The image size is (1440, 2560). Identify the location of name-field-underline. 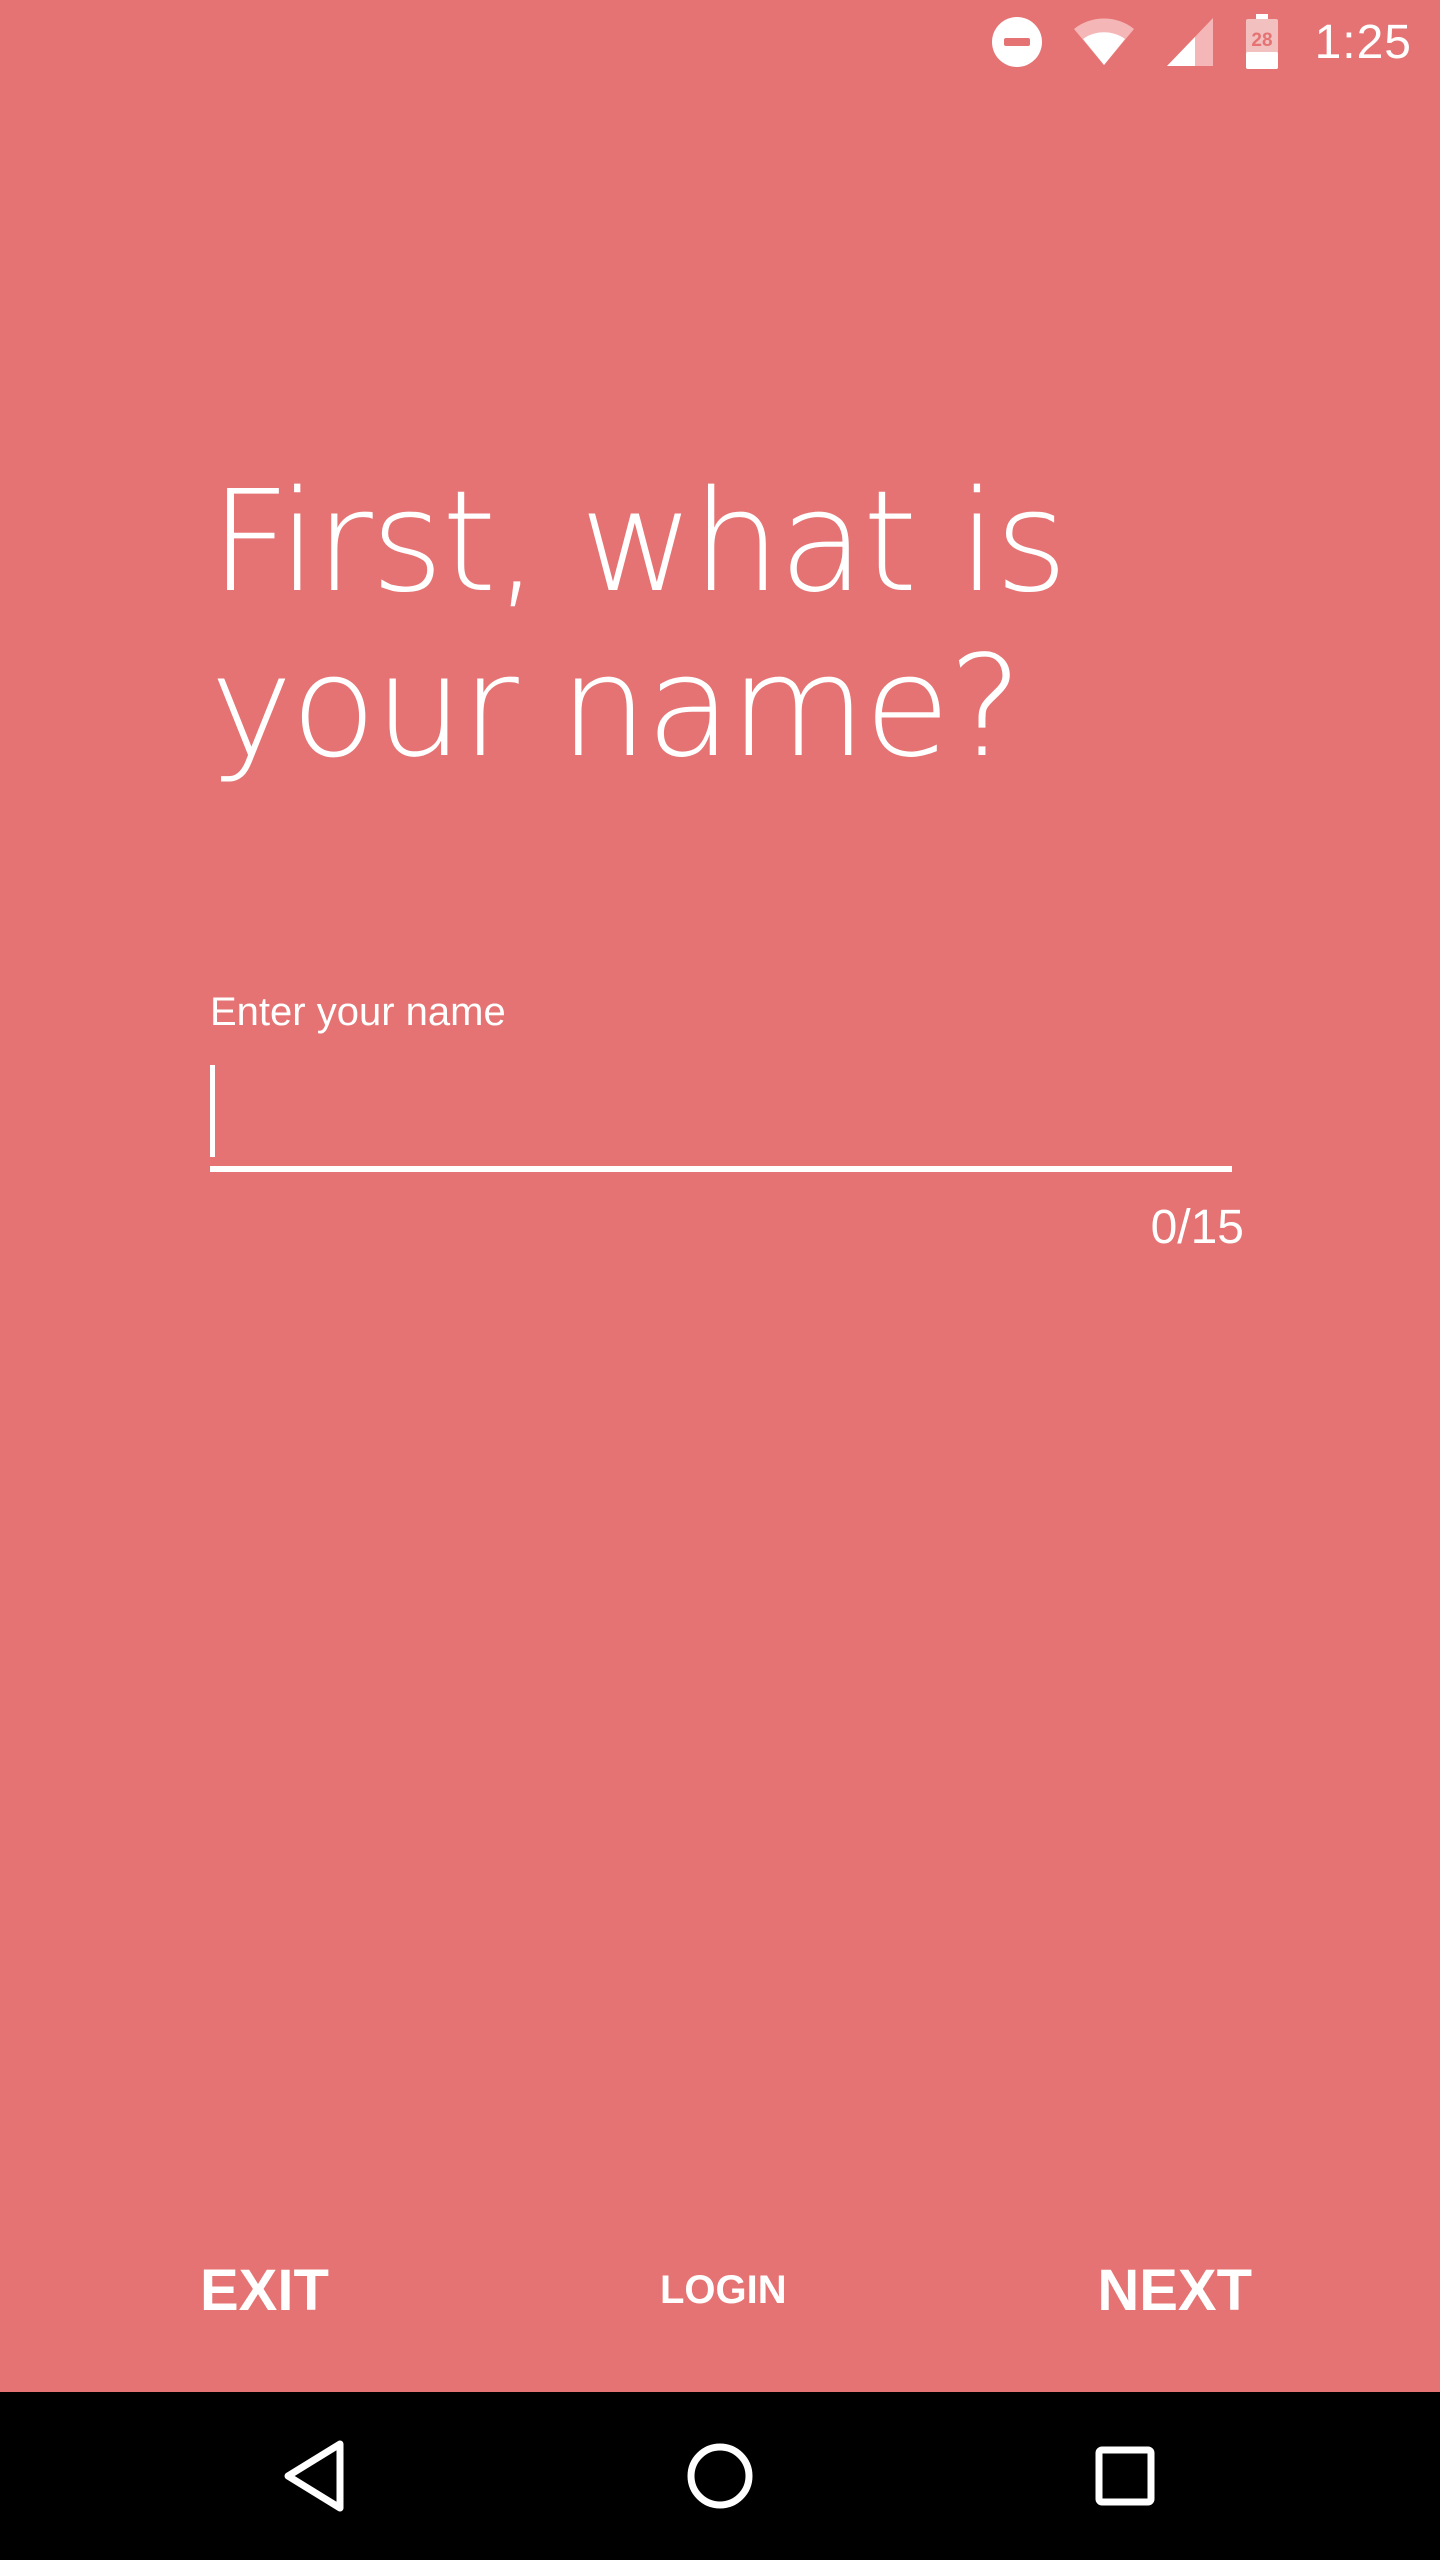
(721, 1169).